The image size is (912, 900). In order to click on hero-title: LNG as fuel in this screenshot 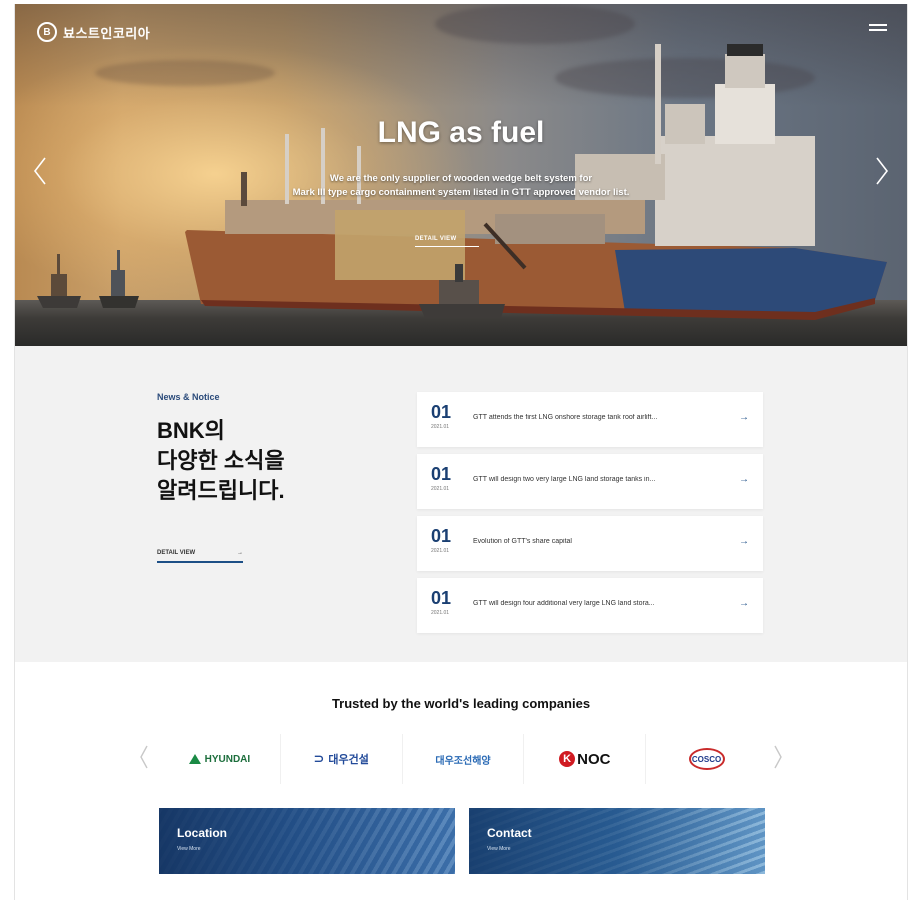, I will do `click(461, 132)`.